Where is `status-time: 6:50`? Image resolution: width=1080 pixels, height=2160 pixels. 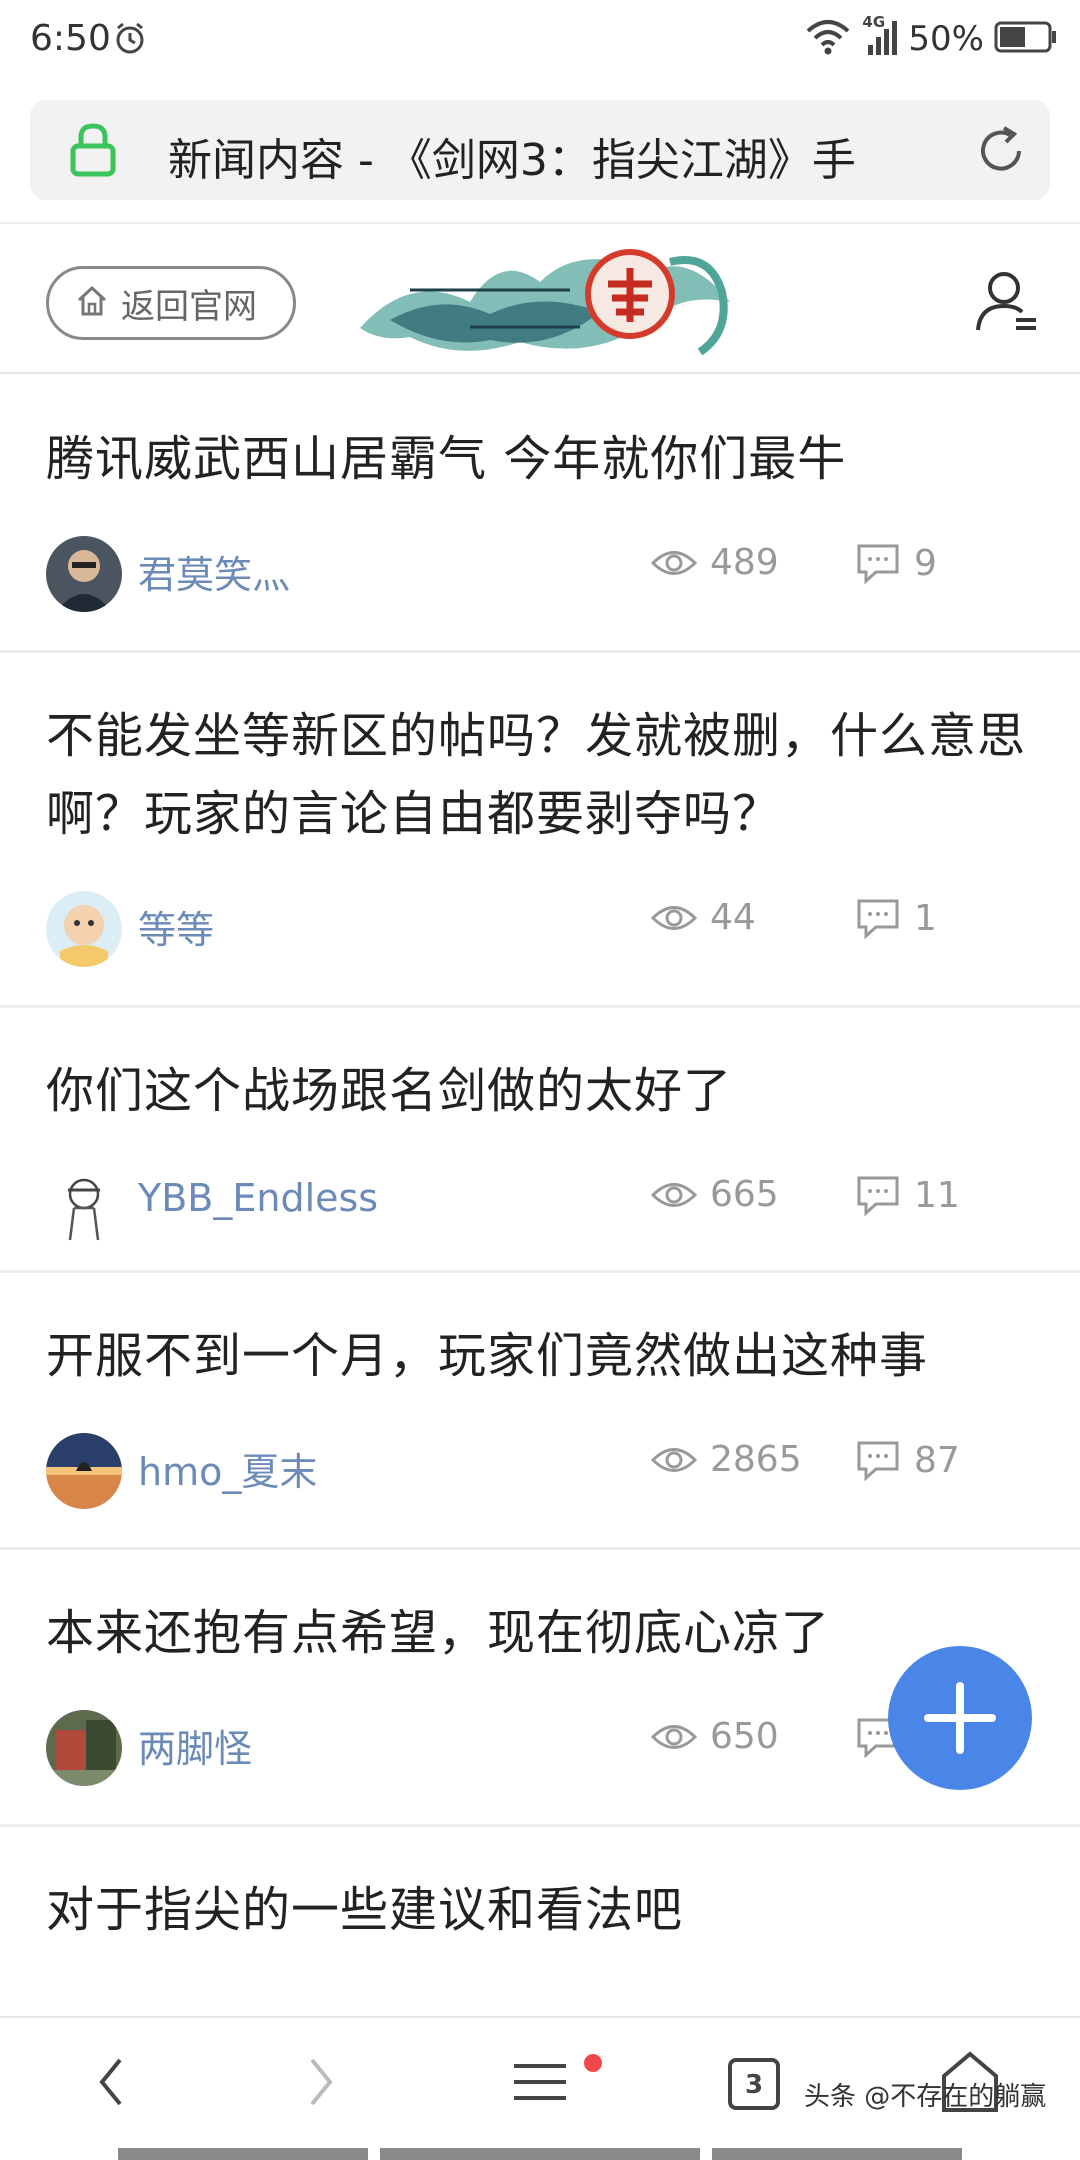 status-time: 6:50 is located at coordinates (70, 38).